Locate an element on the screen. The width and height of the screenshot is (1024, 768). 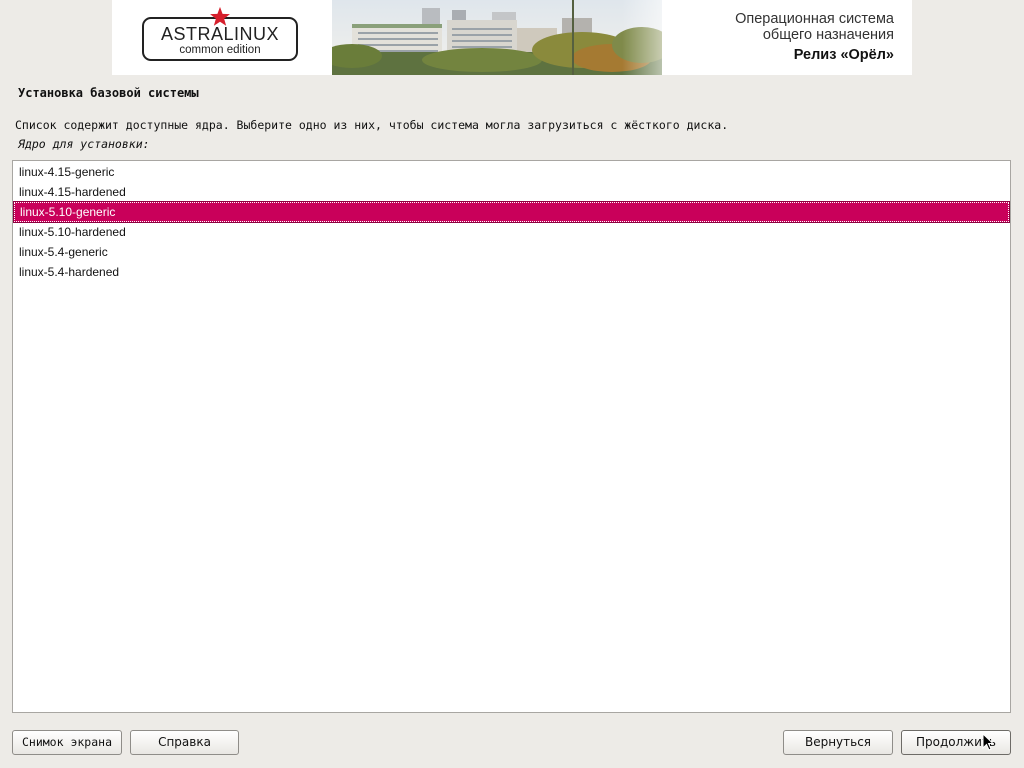
star-icon is located at coordinates (220, 16).